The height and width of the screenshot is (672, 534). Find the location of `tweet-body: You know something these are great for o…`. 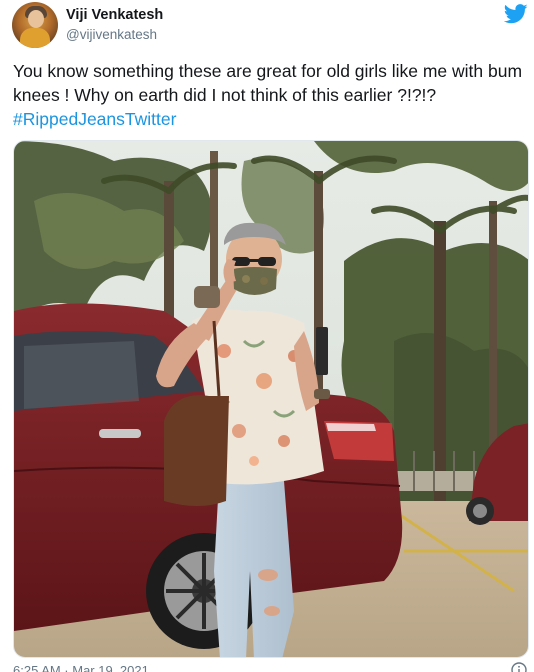

tweet-body: You know something these are great for o… is located at coordinates (268, 83).